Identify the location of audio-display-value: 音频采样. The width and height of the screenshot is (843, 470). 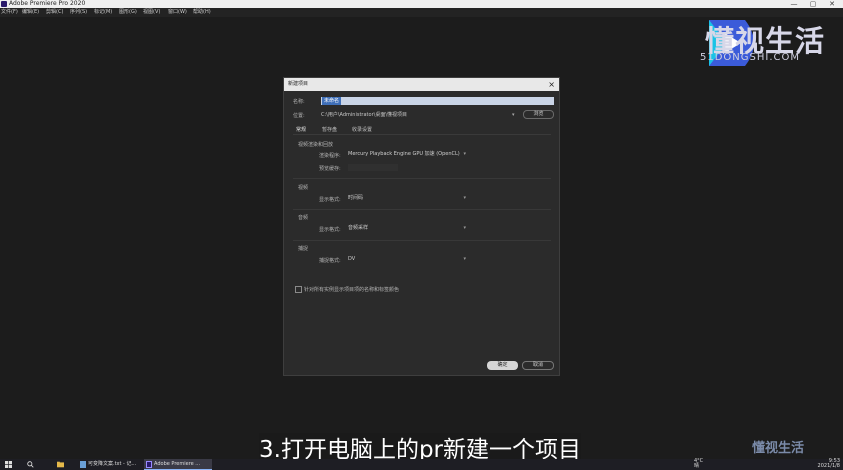
(358, 228).